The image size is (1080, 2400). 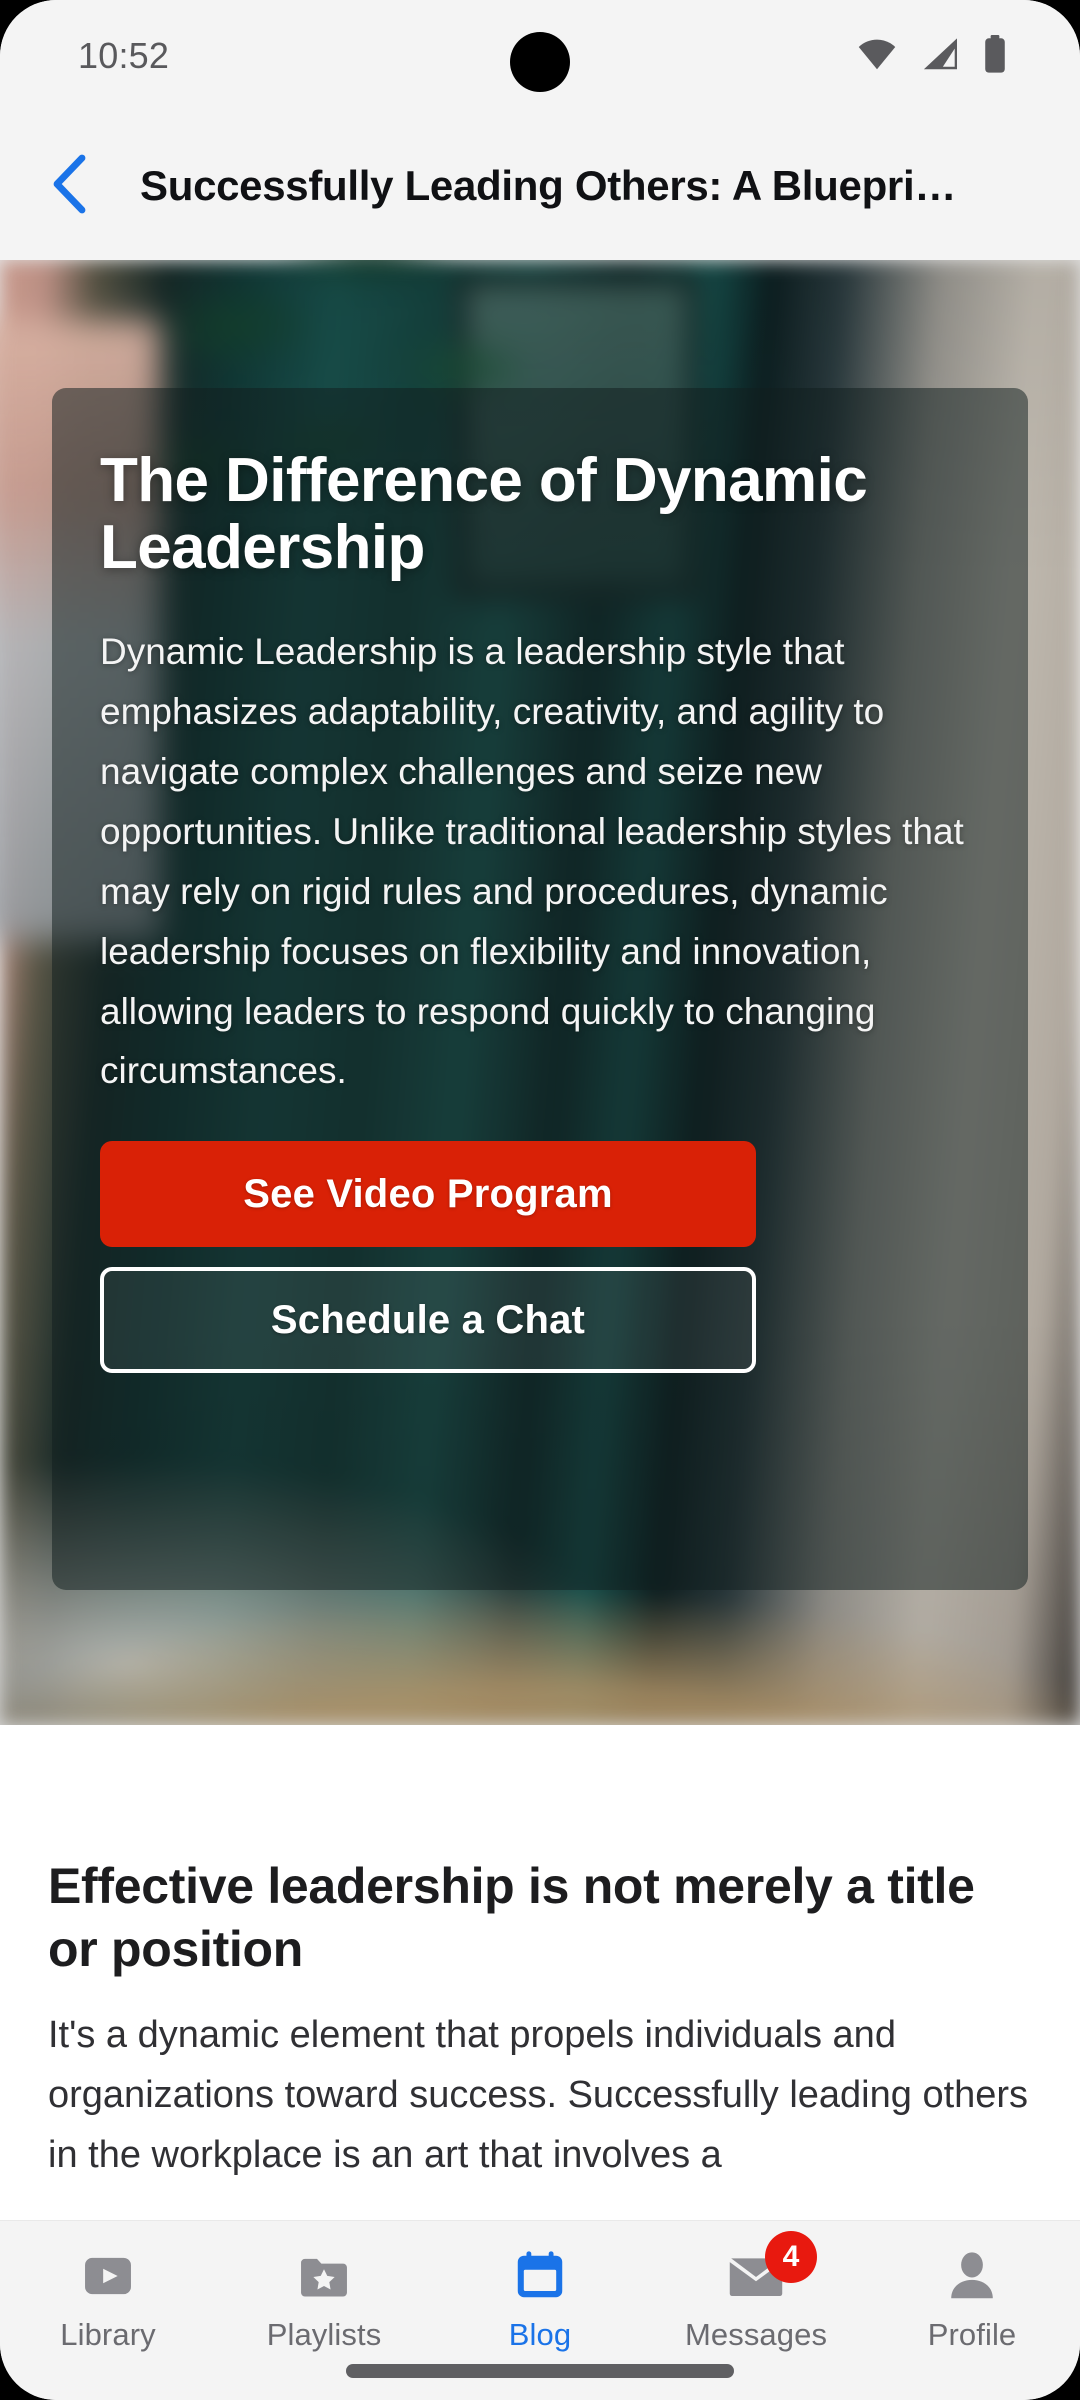 I want to click on chevron-left-icon, so click(x=70, y=186).